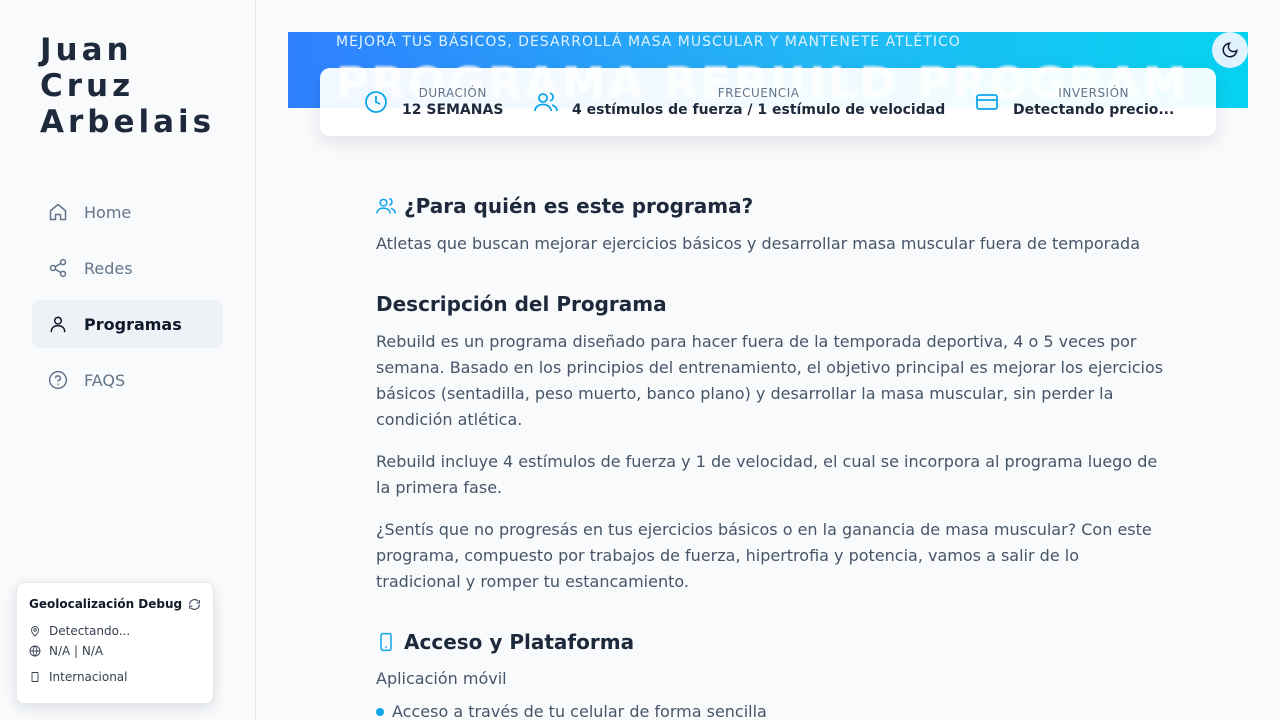  I want to click on brand-name: Juan Cruz Arbelais, so click(127, 86).